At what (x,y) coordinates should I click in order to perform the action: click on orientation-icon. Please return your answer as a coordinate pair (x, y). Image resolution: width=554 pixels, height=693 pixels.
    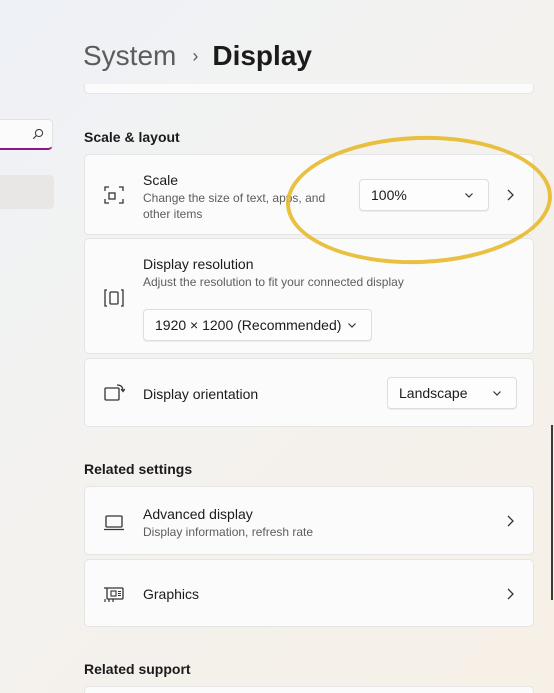
    Looking at the image, I should click on (114, 392).